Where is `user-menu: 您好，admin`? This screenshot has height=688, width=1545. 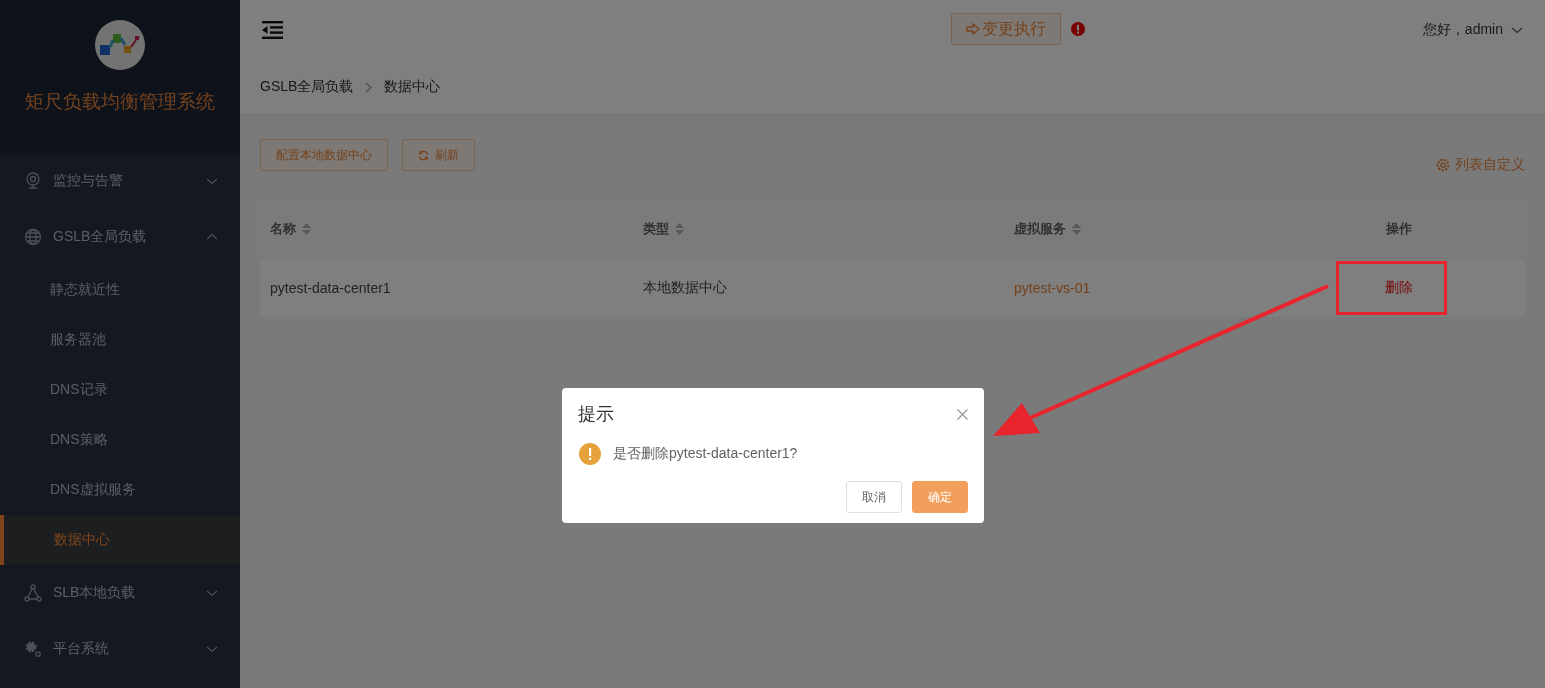 user-menu: 您好，admin is located at coordinates (1472, 30).